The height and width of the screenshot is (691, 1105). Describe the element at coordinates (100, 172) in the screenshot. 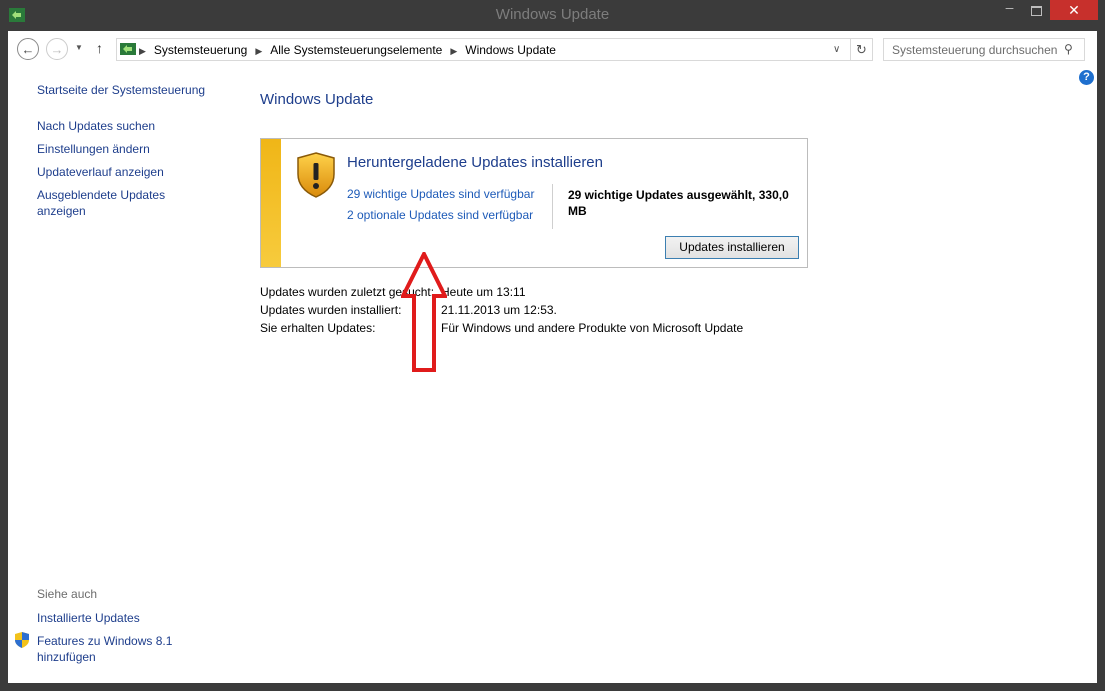

I see `sidebar-item-update-history: Updateverlauf anzeigen` at that location.